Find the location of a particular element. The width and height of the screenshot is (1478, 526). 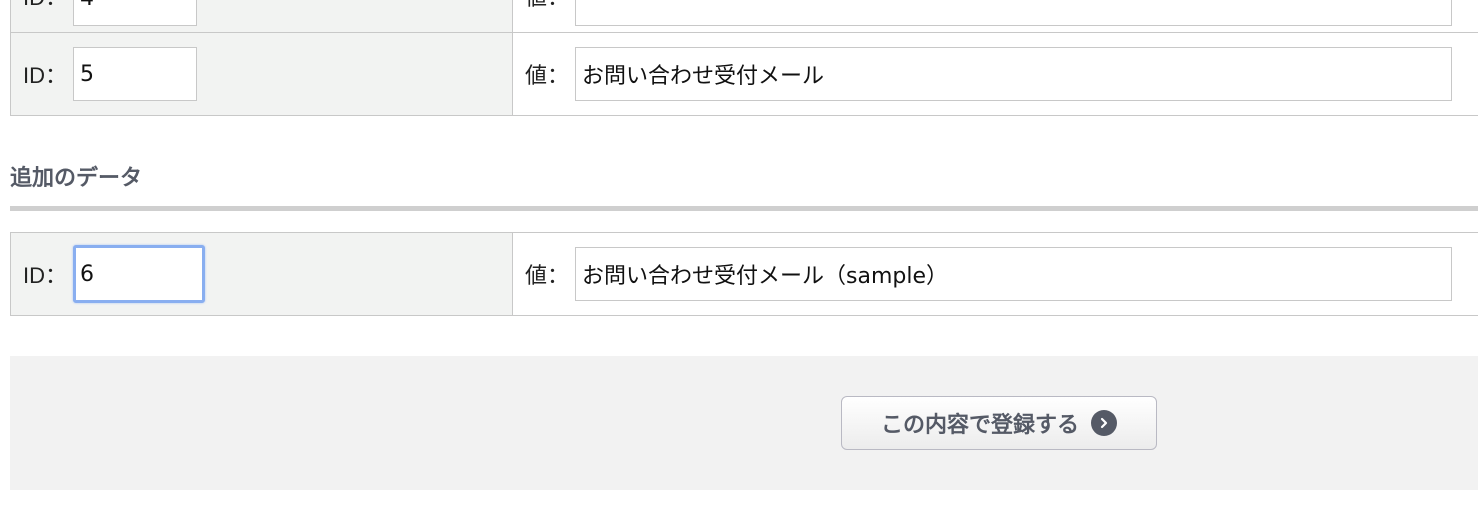

existing-row: ID： 値： is located at coordinates (744, 16).